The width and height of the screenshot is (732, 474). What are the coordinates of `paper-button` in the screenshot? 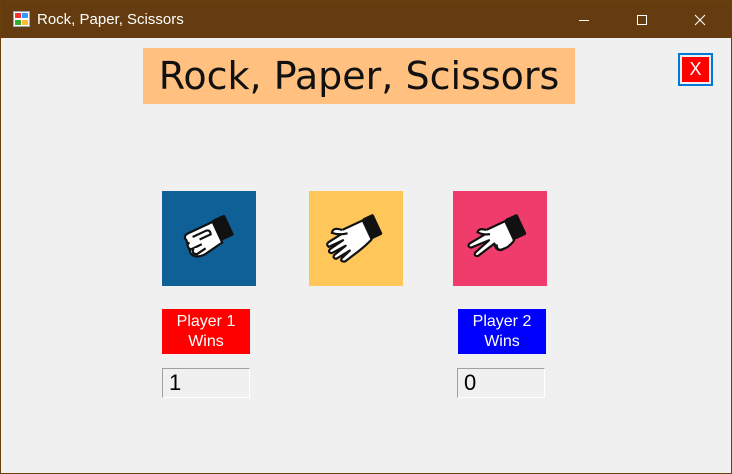 It's located at (356, 238).